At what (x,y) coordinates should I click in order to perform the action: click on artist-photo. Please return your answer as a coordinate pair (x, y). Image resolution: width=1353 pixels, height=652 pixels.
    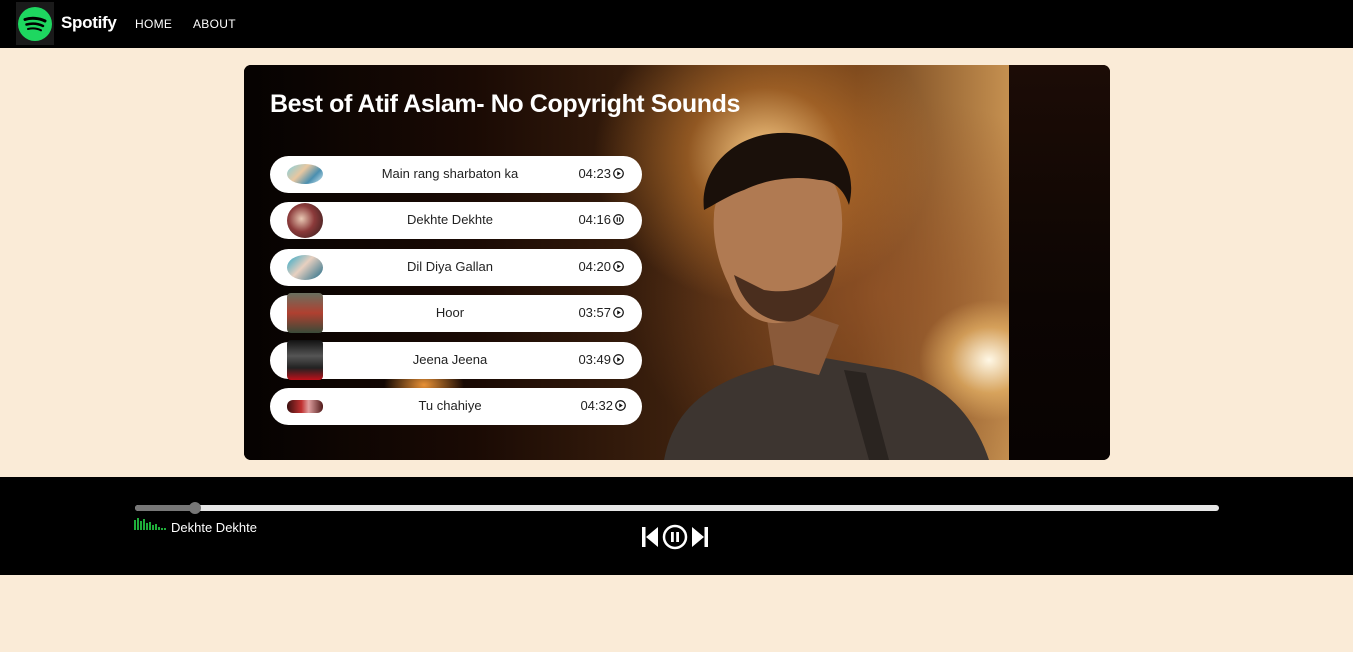
    Looking at the image, I should click on (826, 296).